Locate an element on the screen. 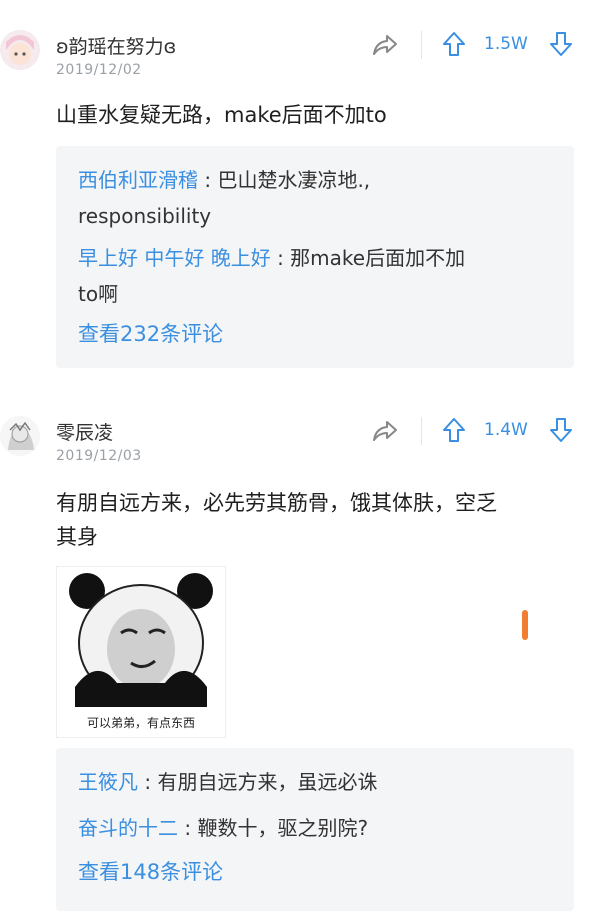  reply-author: 王筱凡 is located at coordinates (108, 782).